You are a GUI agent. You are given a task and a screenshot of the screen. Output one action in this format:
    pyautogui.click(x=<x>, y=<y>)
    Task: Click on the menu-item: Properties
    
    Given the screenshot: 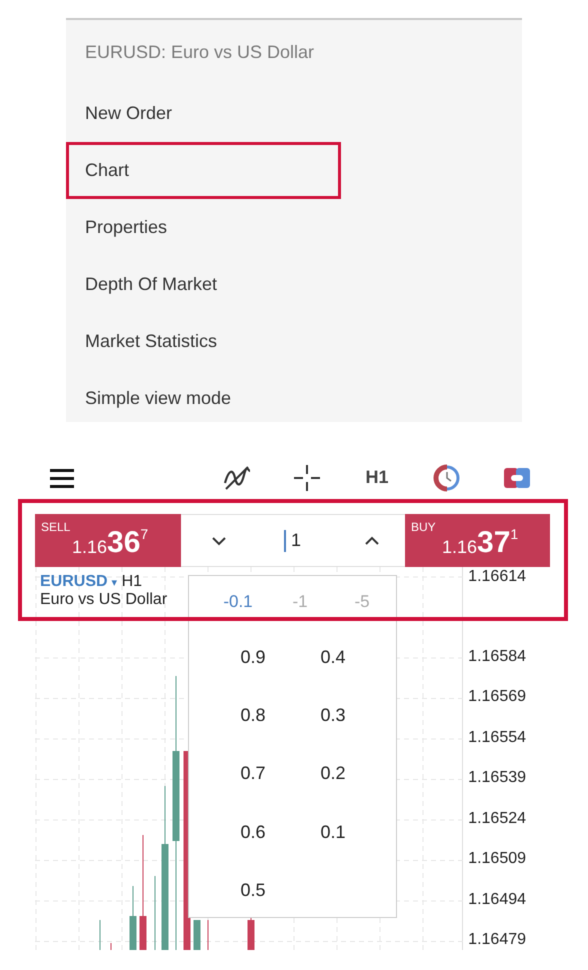 What is the action you would take?
    pyautogui.click(x=294, y=227)
    